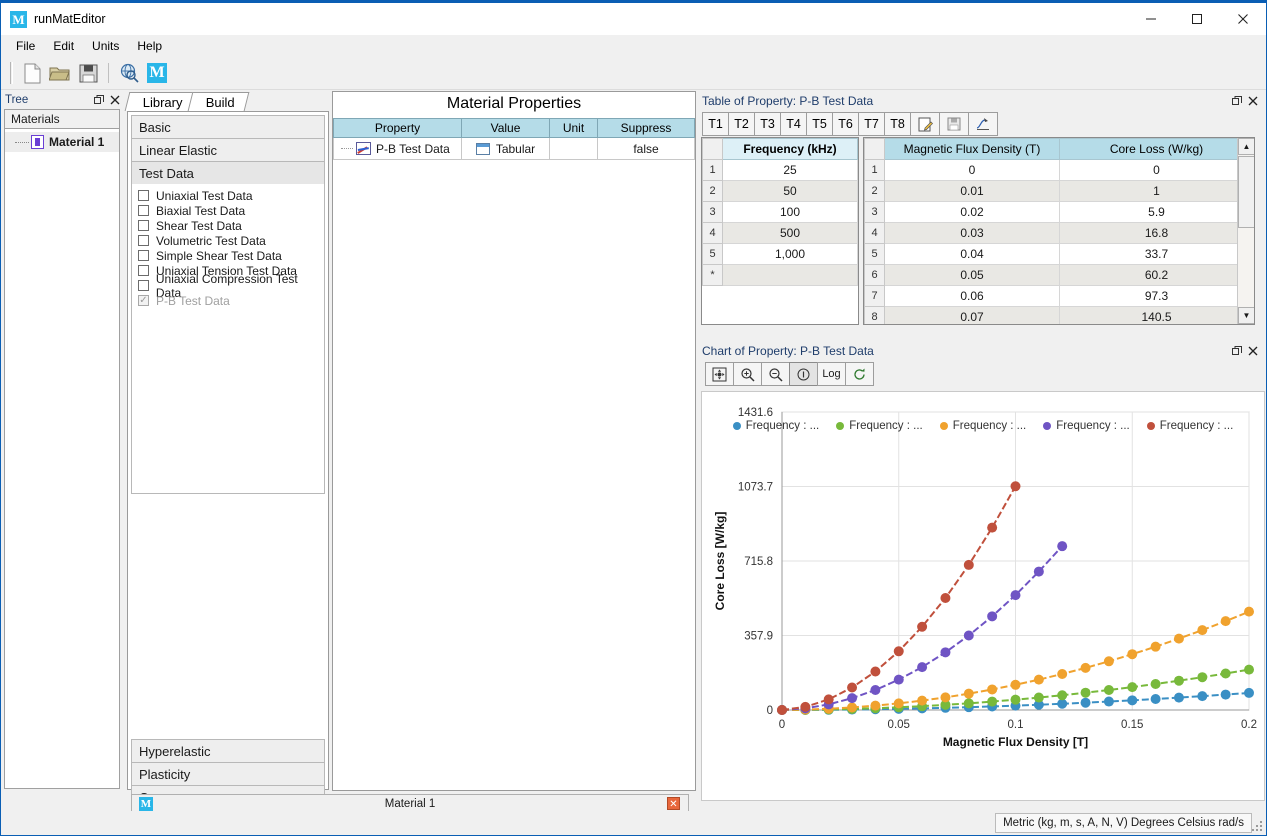 The width and height of the screenshot is (1267, 836). What do you see at coordinates (972, 233) in the screenshot?
I see `cell-flux-density: 0.03` at bounding box center [972, 233].